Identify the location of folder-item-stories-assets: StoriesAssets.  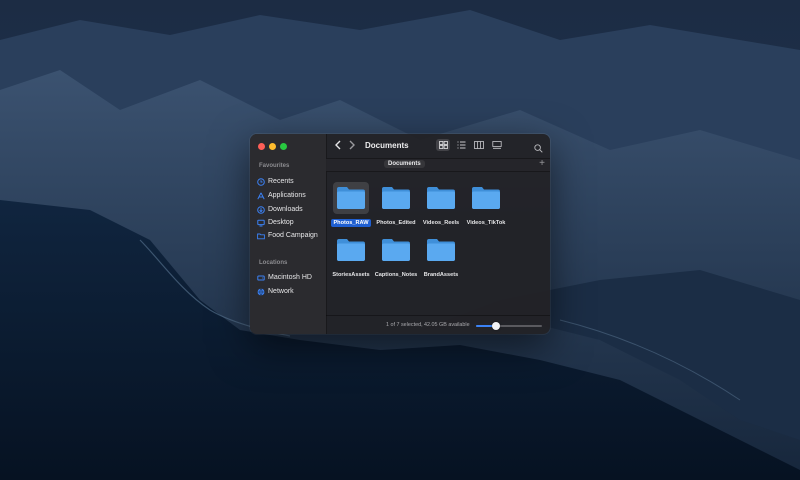
(351, 261).